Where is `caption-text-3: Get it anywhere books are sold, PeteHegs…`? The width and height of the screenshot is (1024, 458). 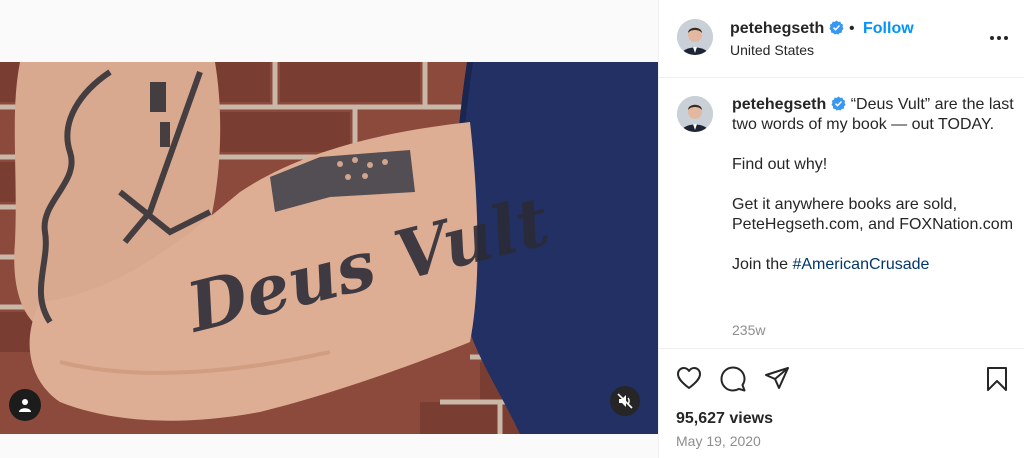
caption-text-3: Get it anywhere books are sold, PeteHegs… is located at coordinates (873, 214).